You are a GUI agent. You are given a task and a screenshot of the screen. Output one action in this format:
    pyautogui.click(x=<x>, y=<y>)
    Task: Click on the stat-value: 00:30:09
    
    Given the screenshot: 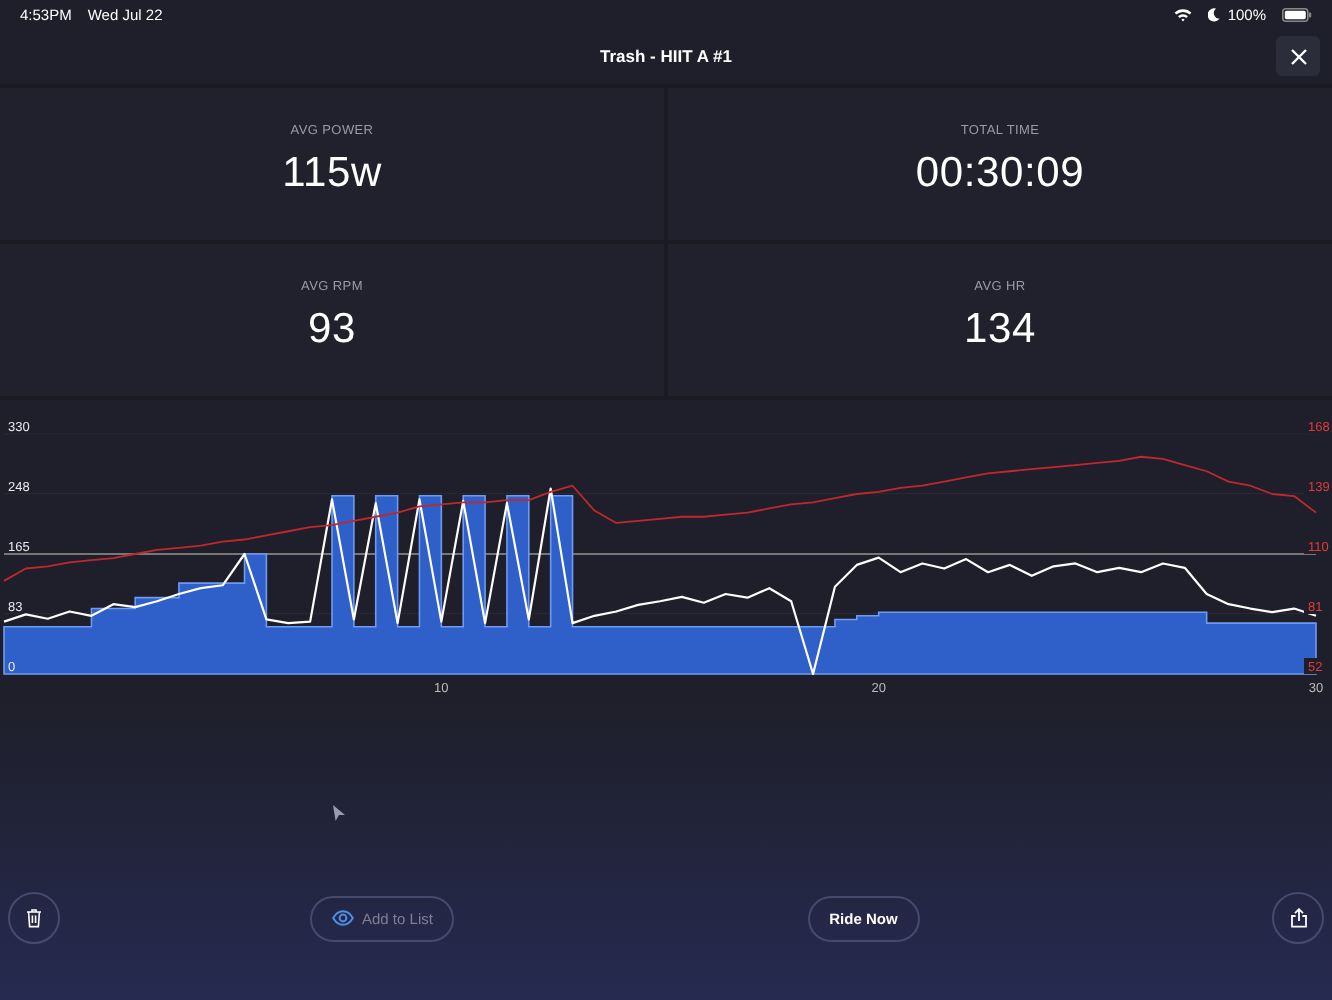 What is the action you would take?
    pyautogui.click(x=1000, y=174)
    